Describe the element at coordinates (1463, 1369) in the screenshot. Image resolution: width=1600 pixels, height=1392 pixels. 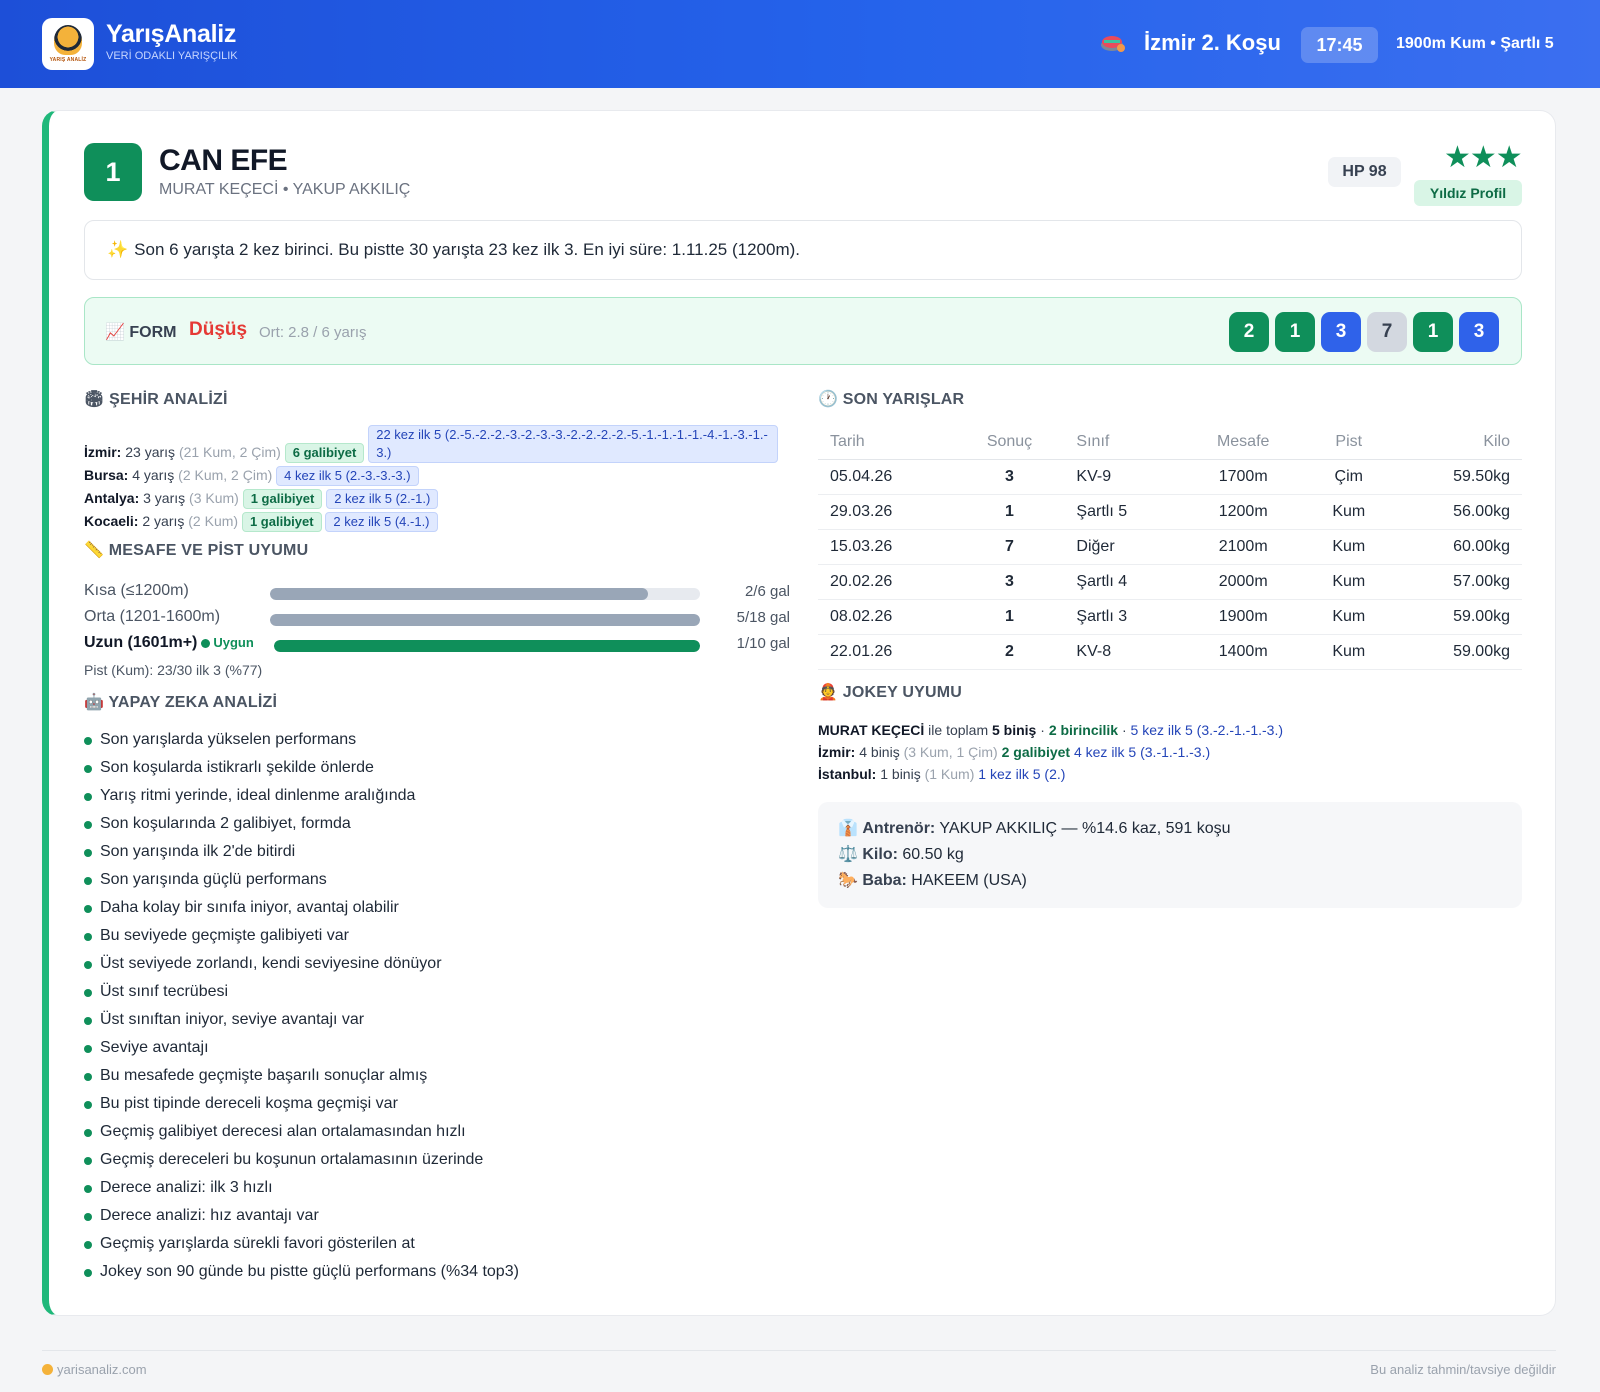
I see `footer-disclaimer: Bu analiz tahmin/tavsiye değildir` at that location.